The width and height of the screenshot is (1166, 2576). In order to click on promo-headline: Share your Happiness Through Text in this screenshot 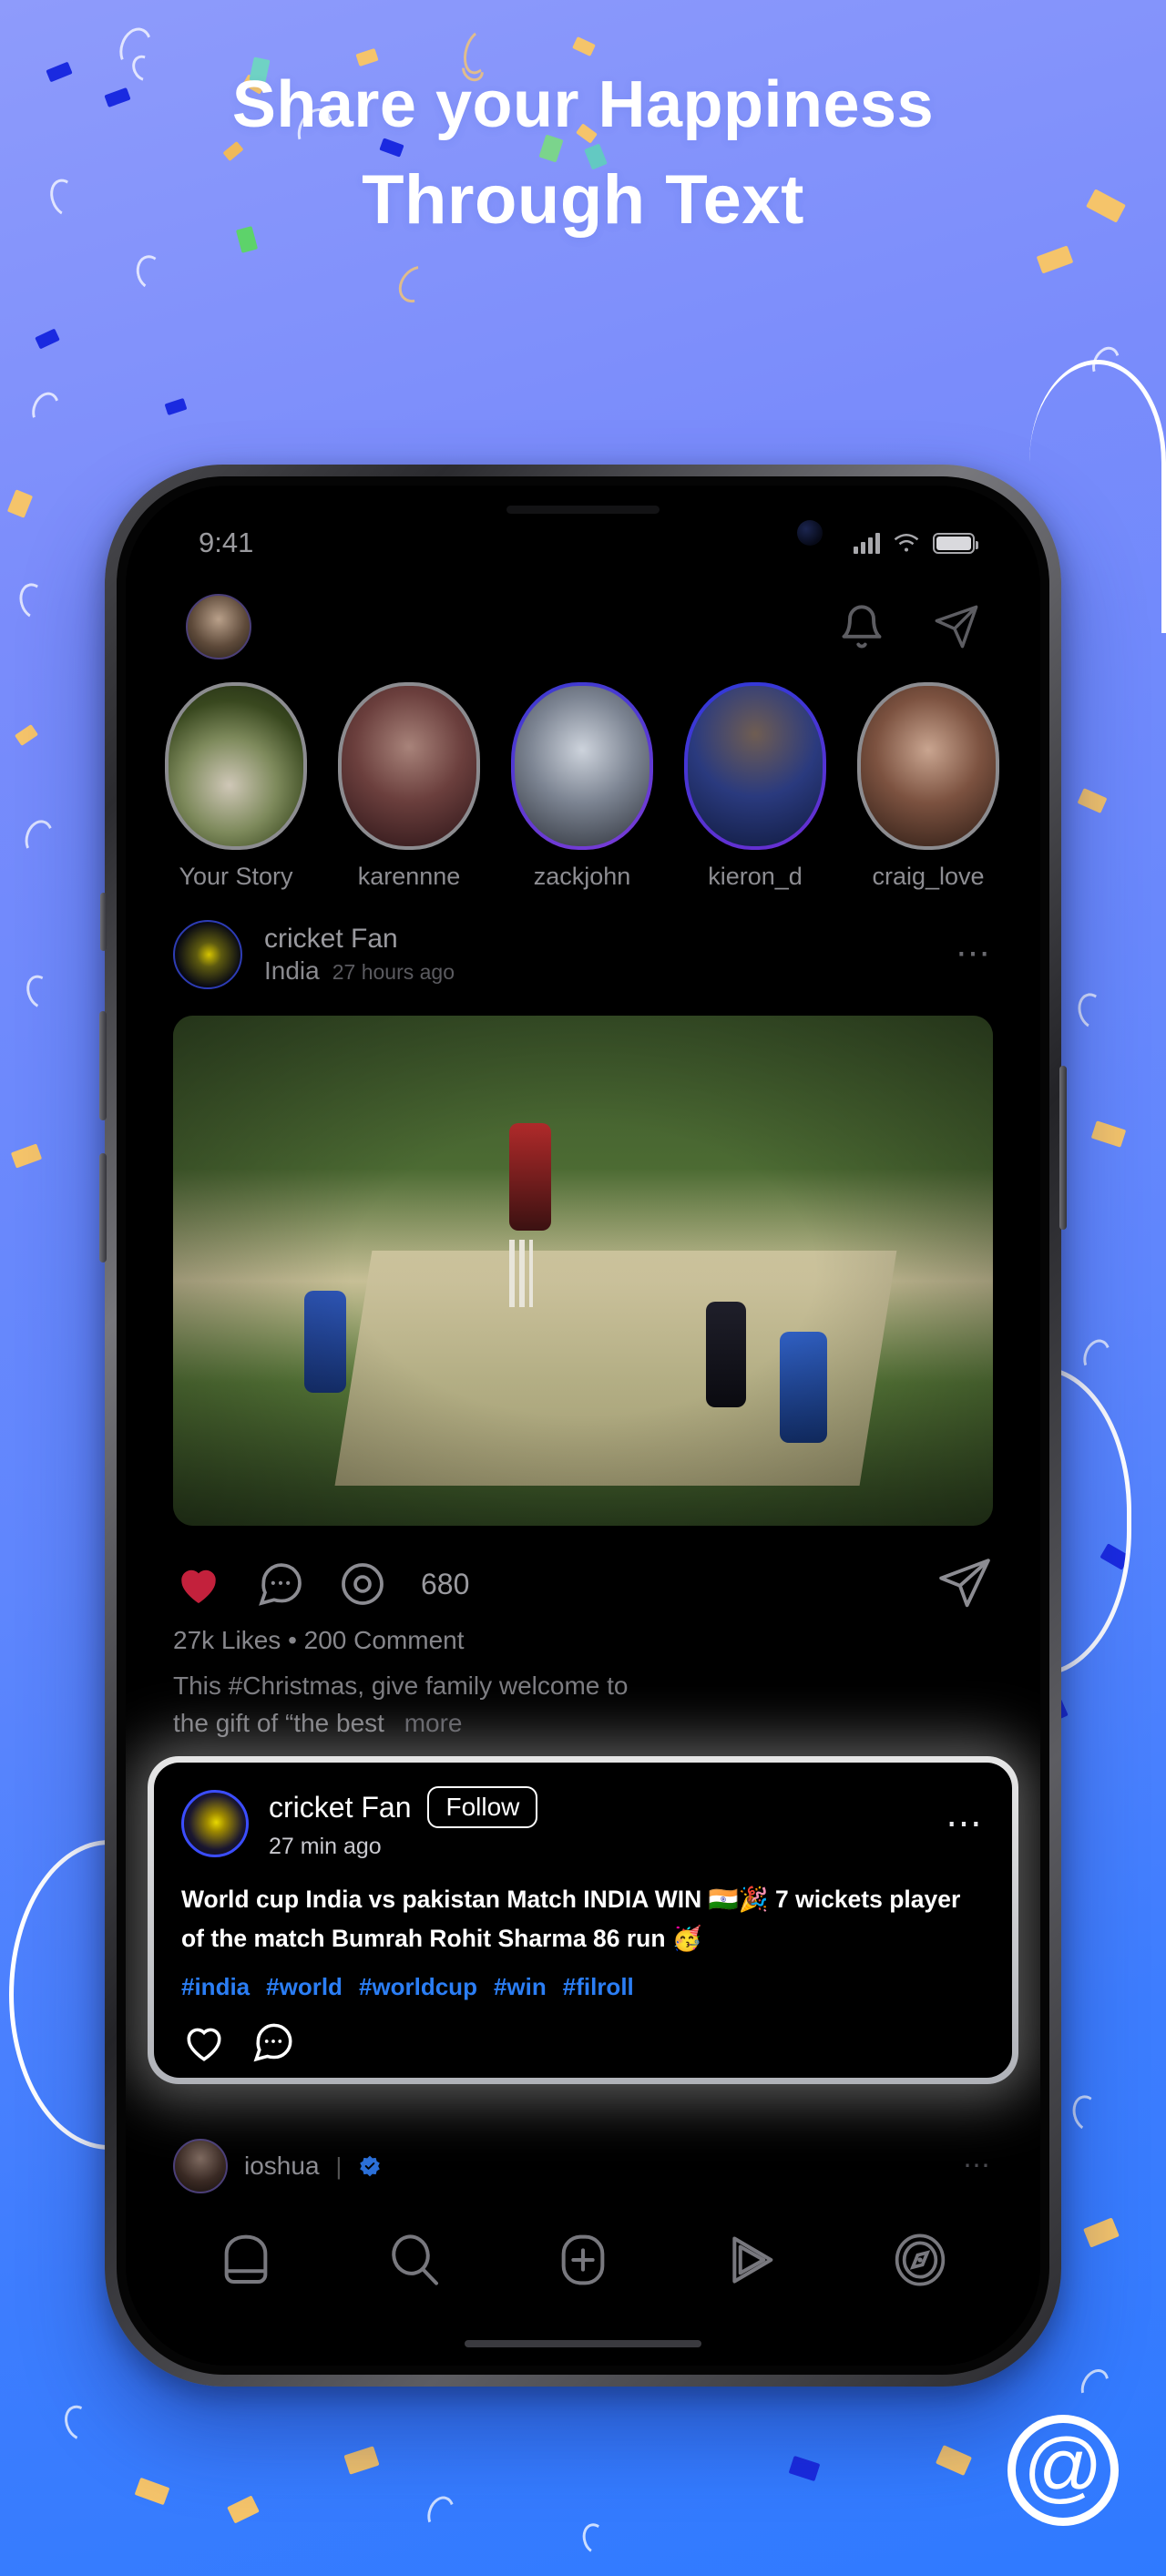, I will do `click(583, 153)`.